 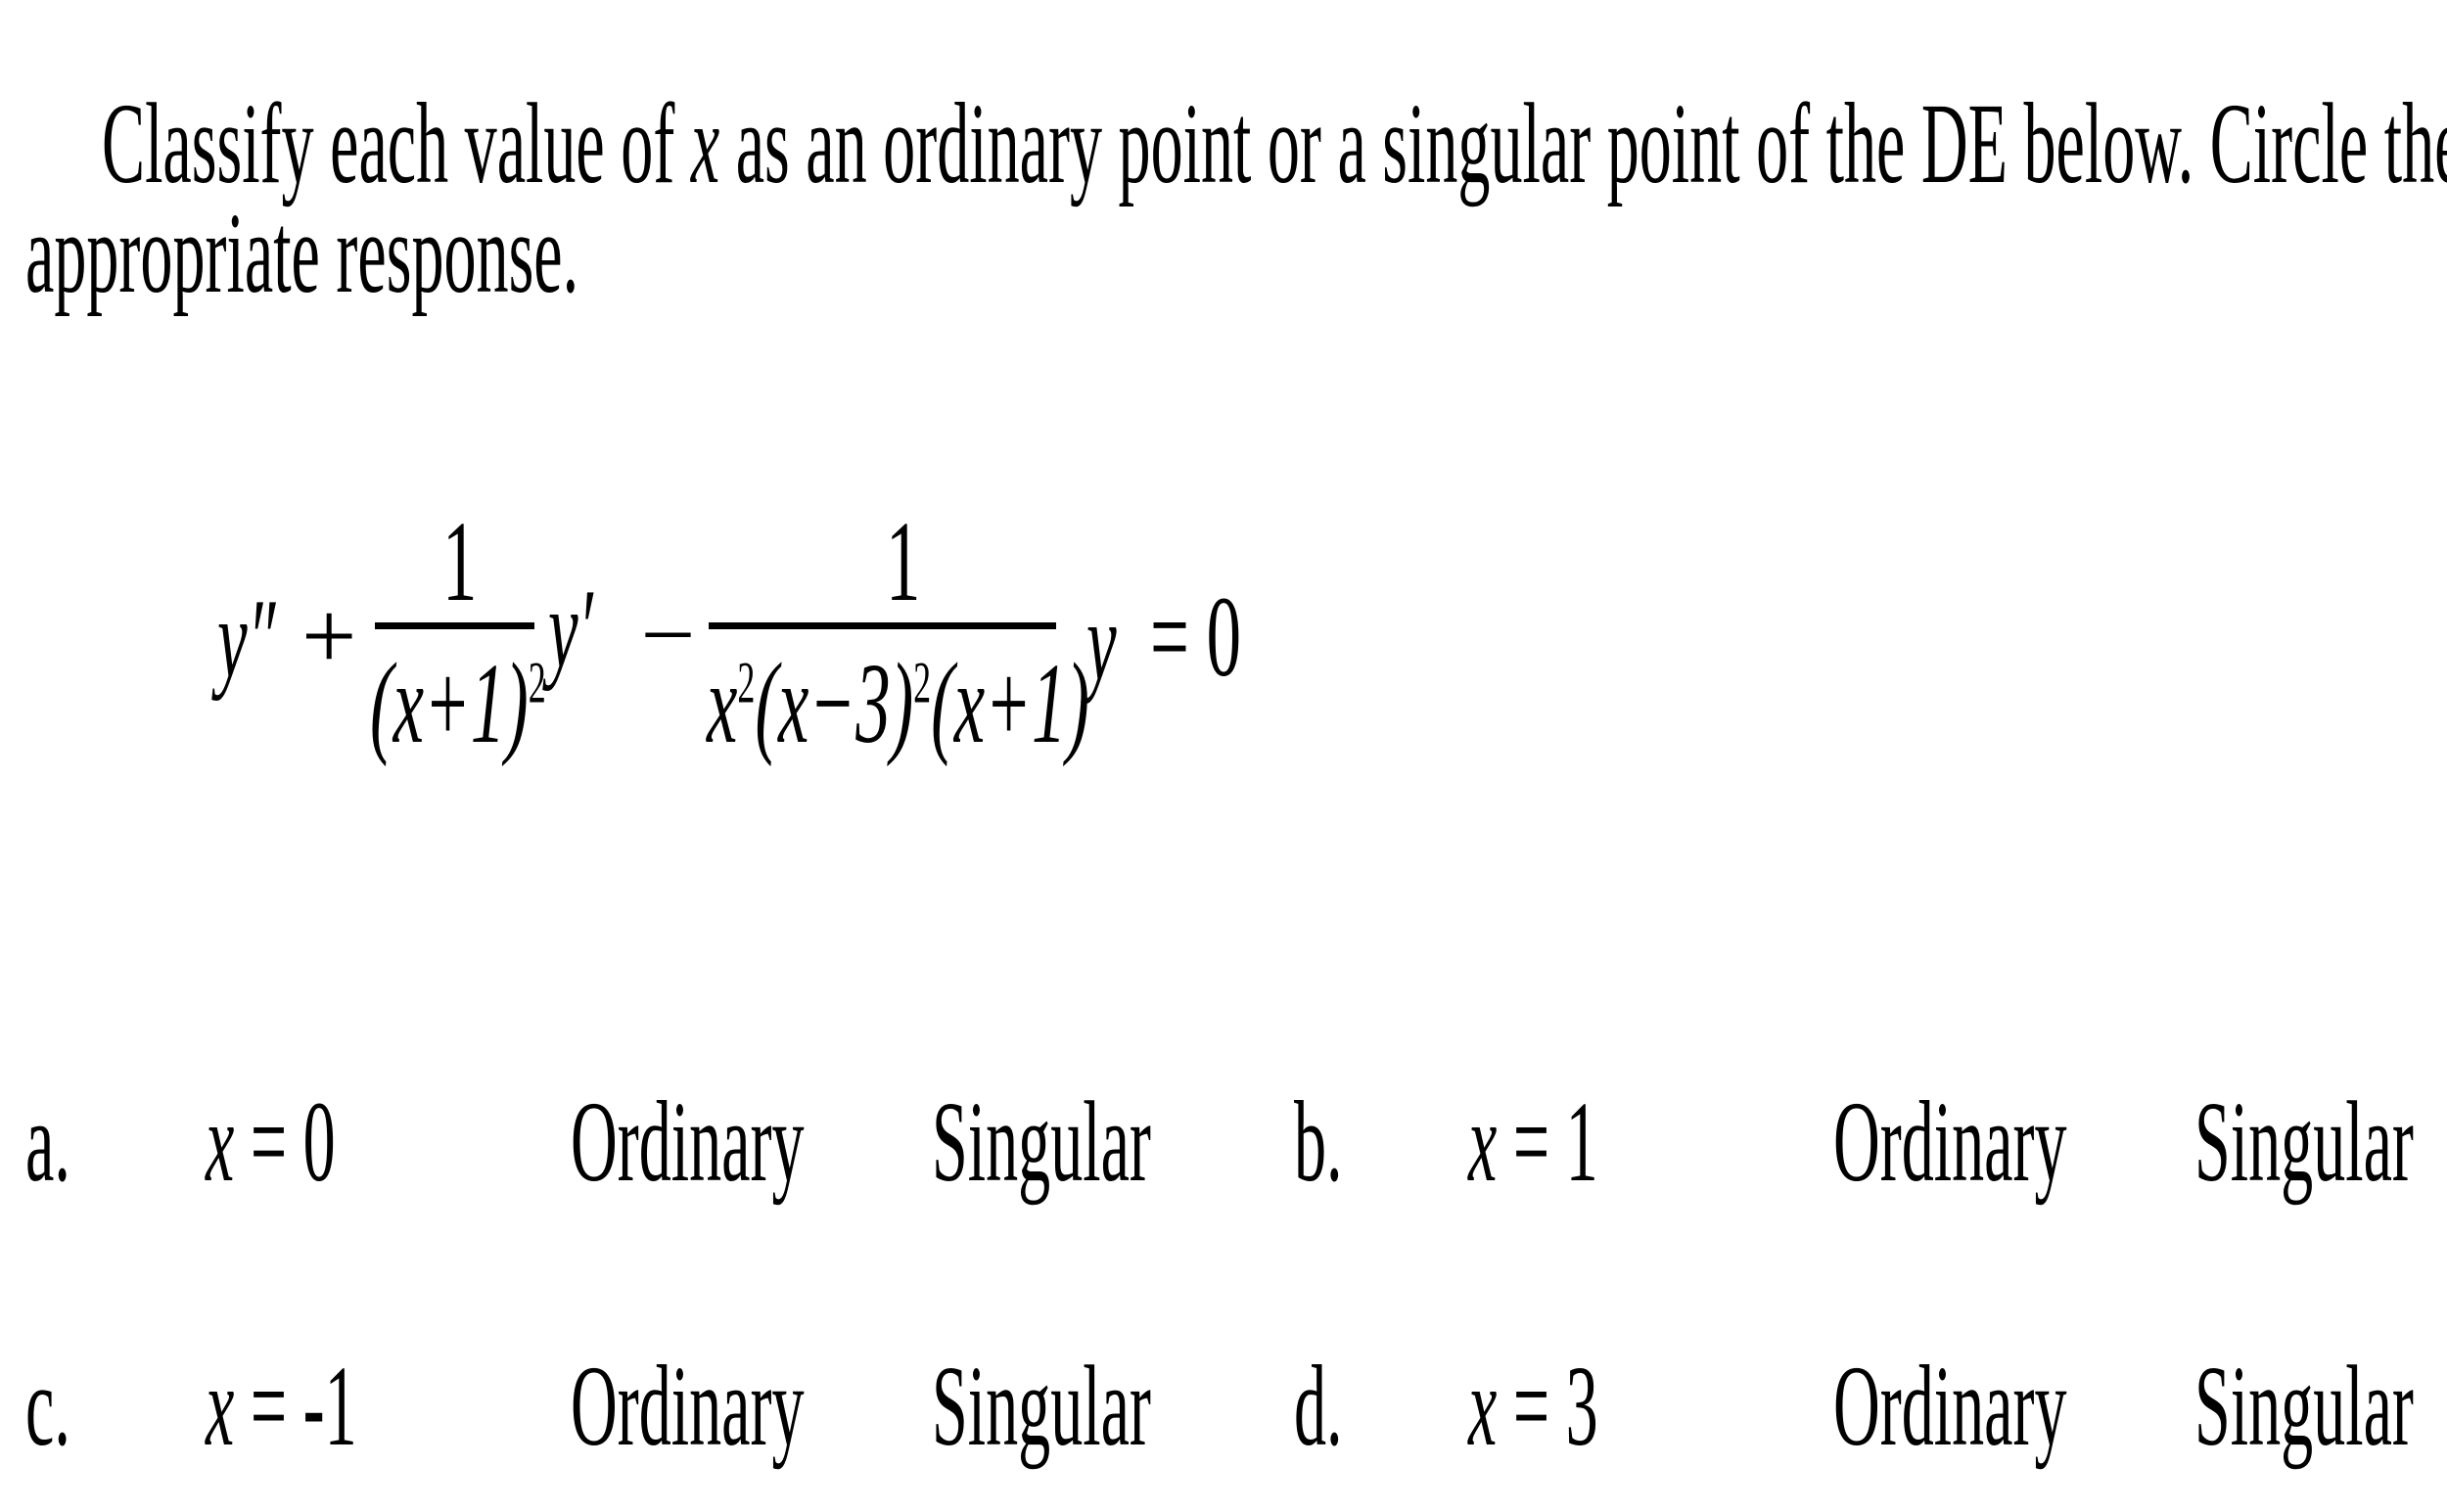 What do you see at coordinates (1101, 641) in the screenshot?
I see `eq-y: y` at bounding box center [1101, 641].